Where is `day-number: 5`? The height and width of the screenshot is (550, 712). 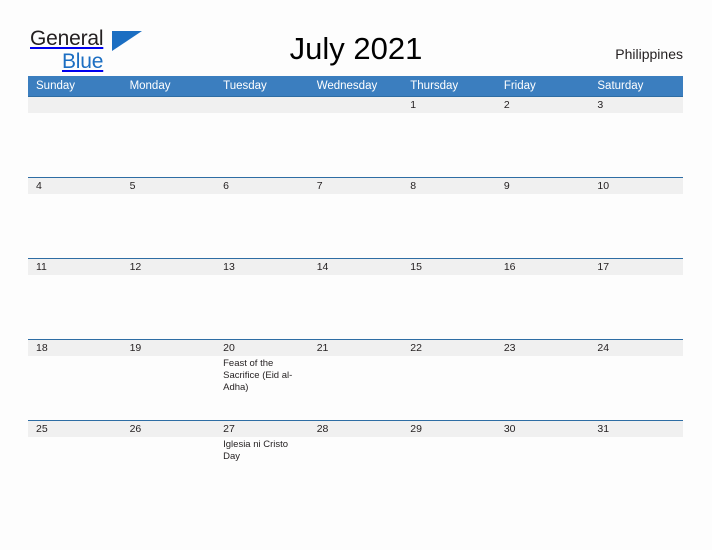
day-number: 5 is located at coordinates (168, 186).